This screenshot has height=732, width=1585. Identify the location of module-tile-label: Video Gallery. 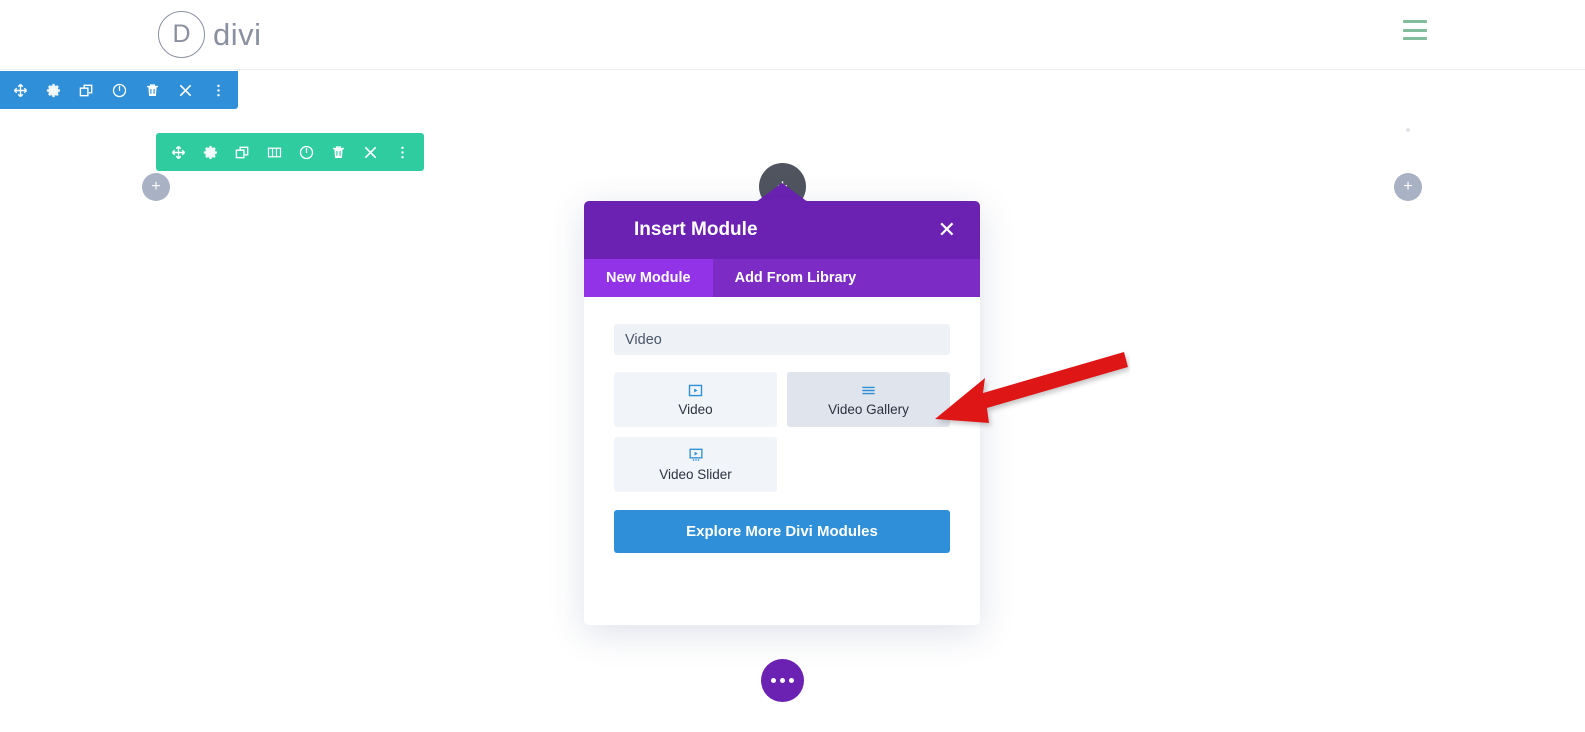
(868, 409).